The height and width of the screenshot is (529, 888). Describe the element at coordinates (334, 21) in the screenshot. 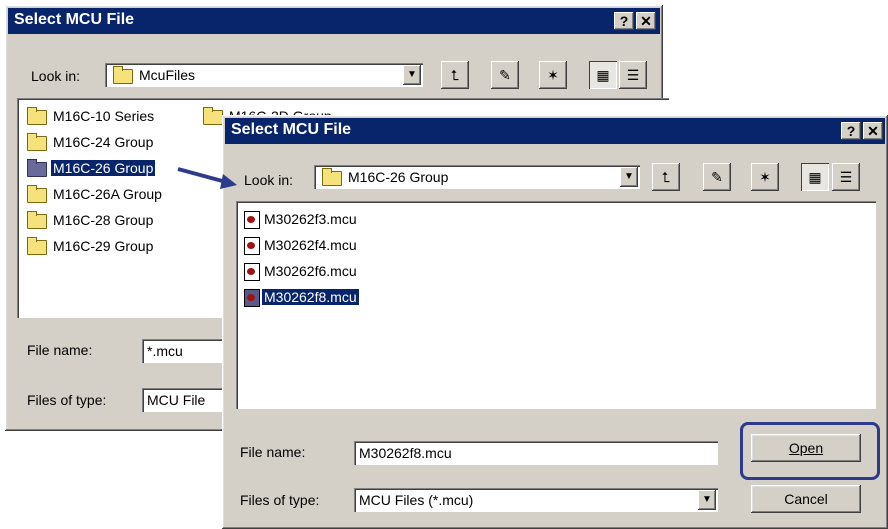

I see `back-dialog-titlebar: Select MCU File ? ✕` at that location.